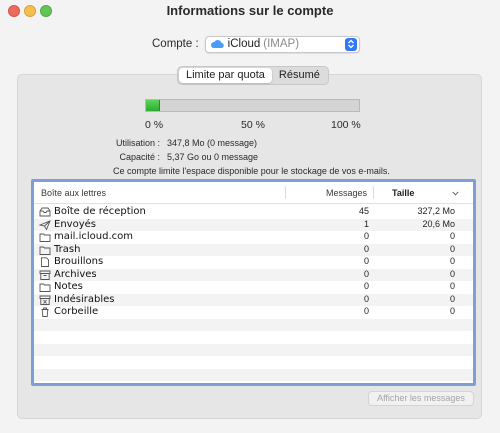 This screenshot has width=500, height=433. Describe the element at coordinates (67, 249) in the screenshot. I see `mailbox-name: Trash` at that location.